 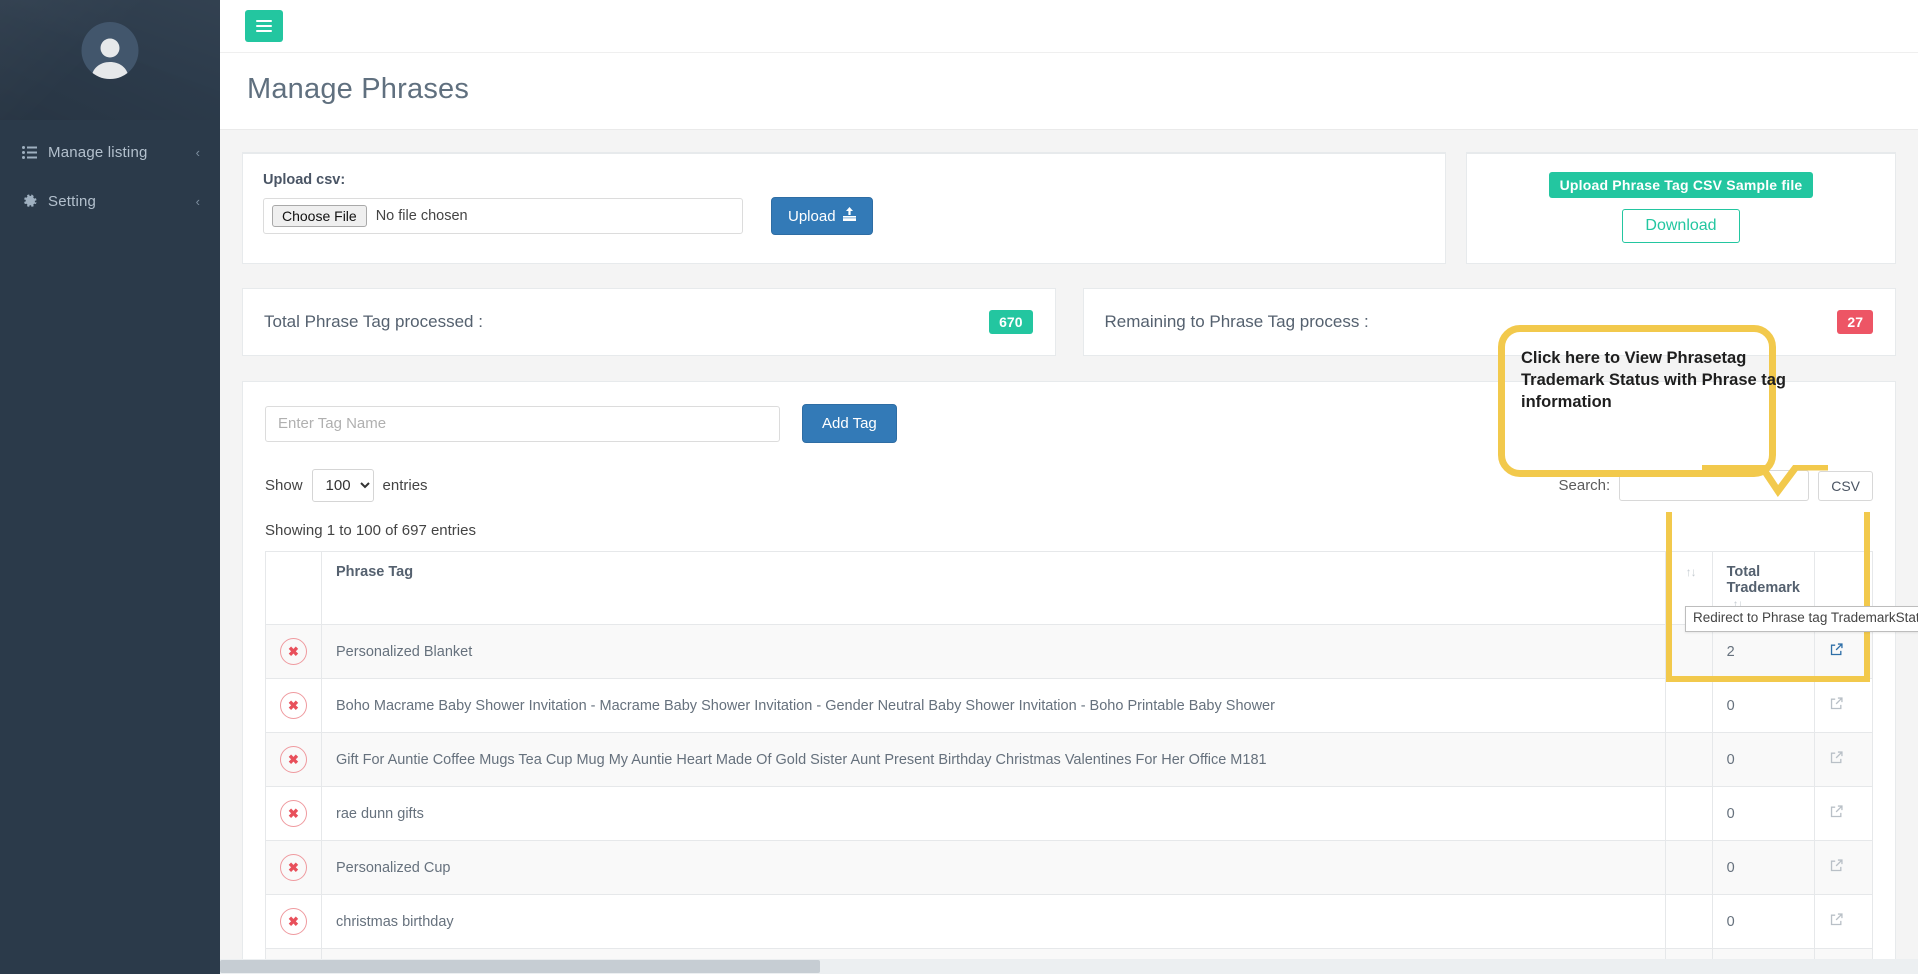 I want to click on stat-label: Remaining to Phrase Tag process :, so click(x=1236, y=321).